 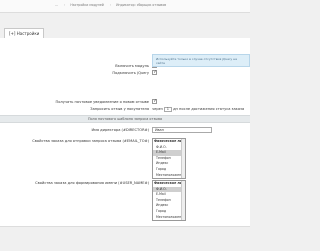 What do you see at coordinates (167, 109) in the screenshot?
I see `request-days-input: 1` at bounding box center [167, 109].